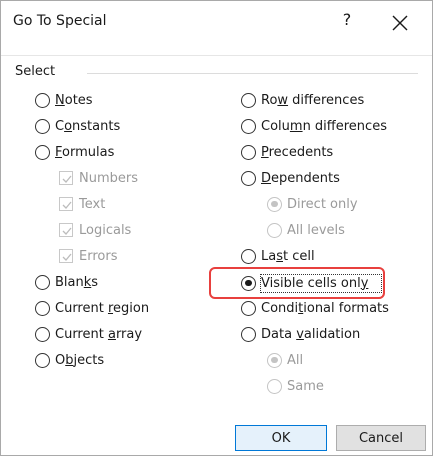 Image resolution: width=433 pixels, height=456 pixels. What do you see at coordinates (297, 152) in the screenshot?
I see `option-label: Precedents` at bounding box center [297, 152].